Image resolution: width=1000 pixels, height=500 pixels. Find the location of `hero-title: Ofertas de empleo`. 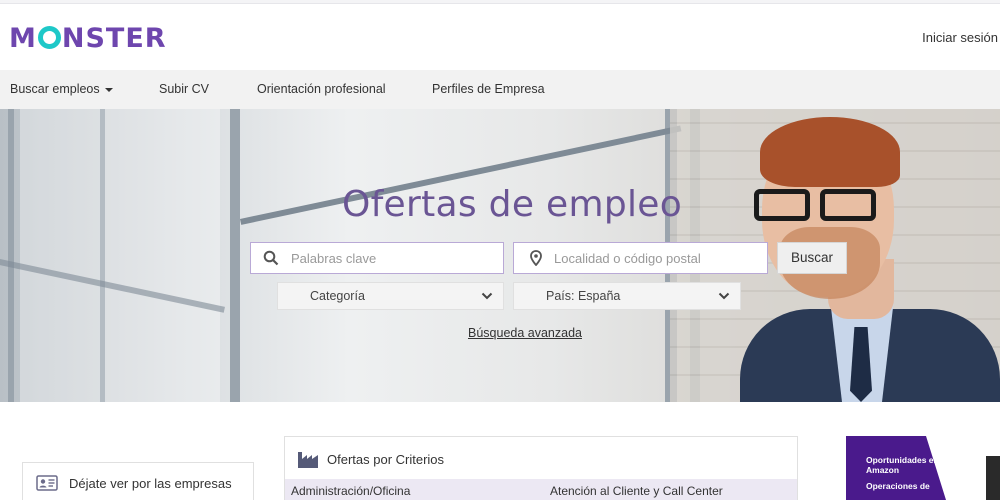

hero-title: Ofertas de empleo is located at coordinates (512, 204).